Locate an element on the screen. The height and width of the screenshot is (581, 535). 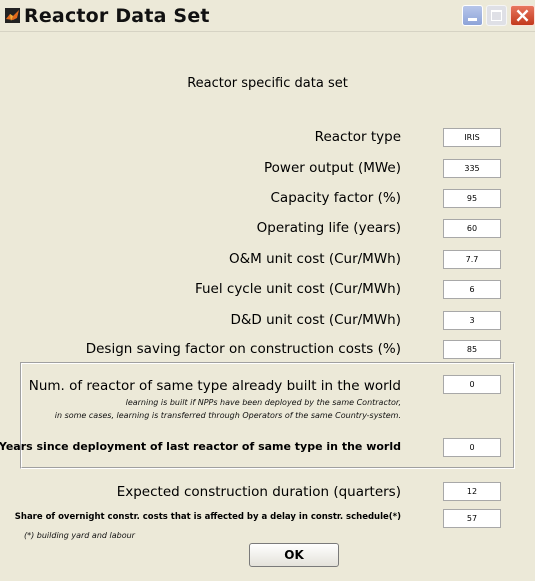
dd-cost-field: 3 is located at coordinates (472, 320).